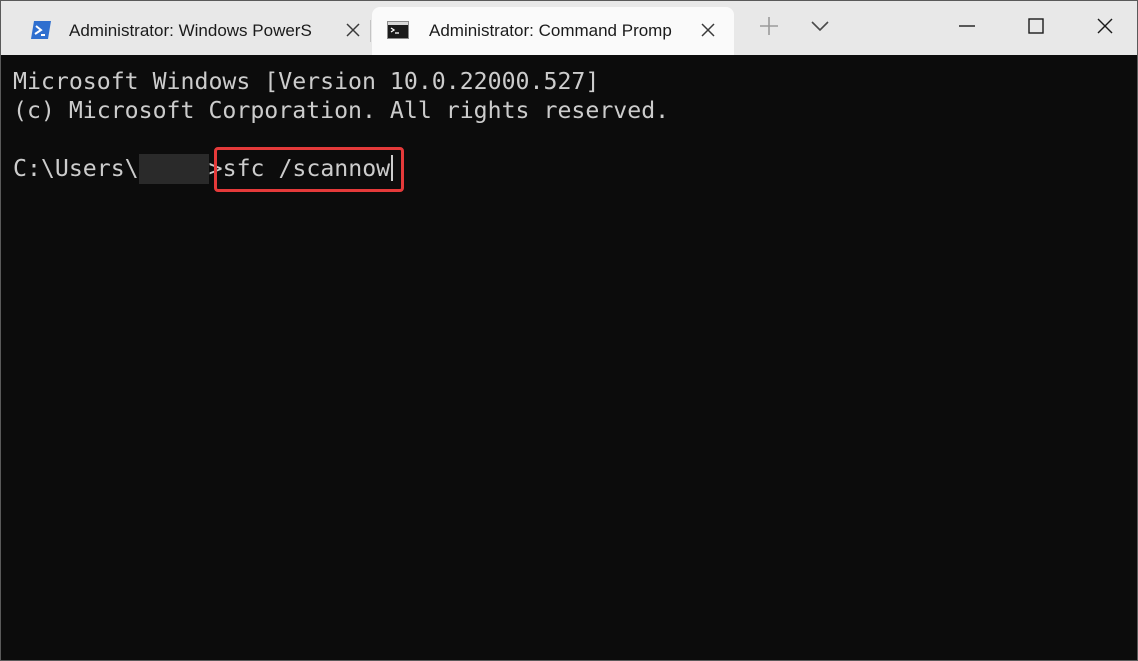  I want to click on minimize-icon, so click(967, 28).